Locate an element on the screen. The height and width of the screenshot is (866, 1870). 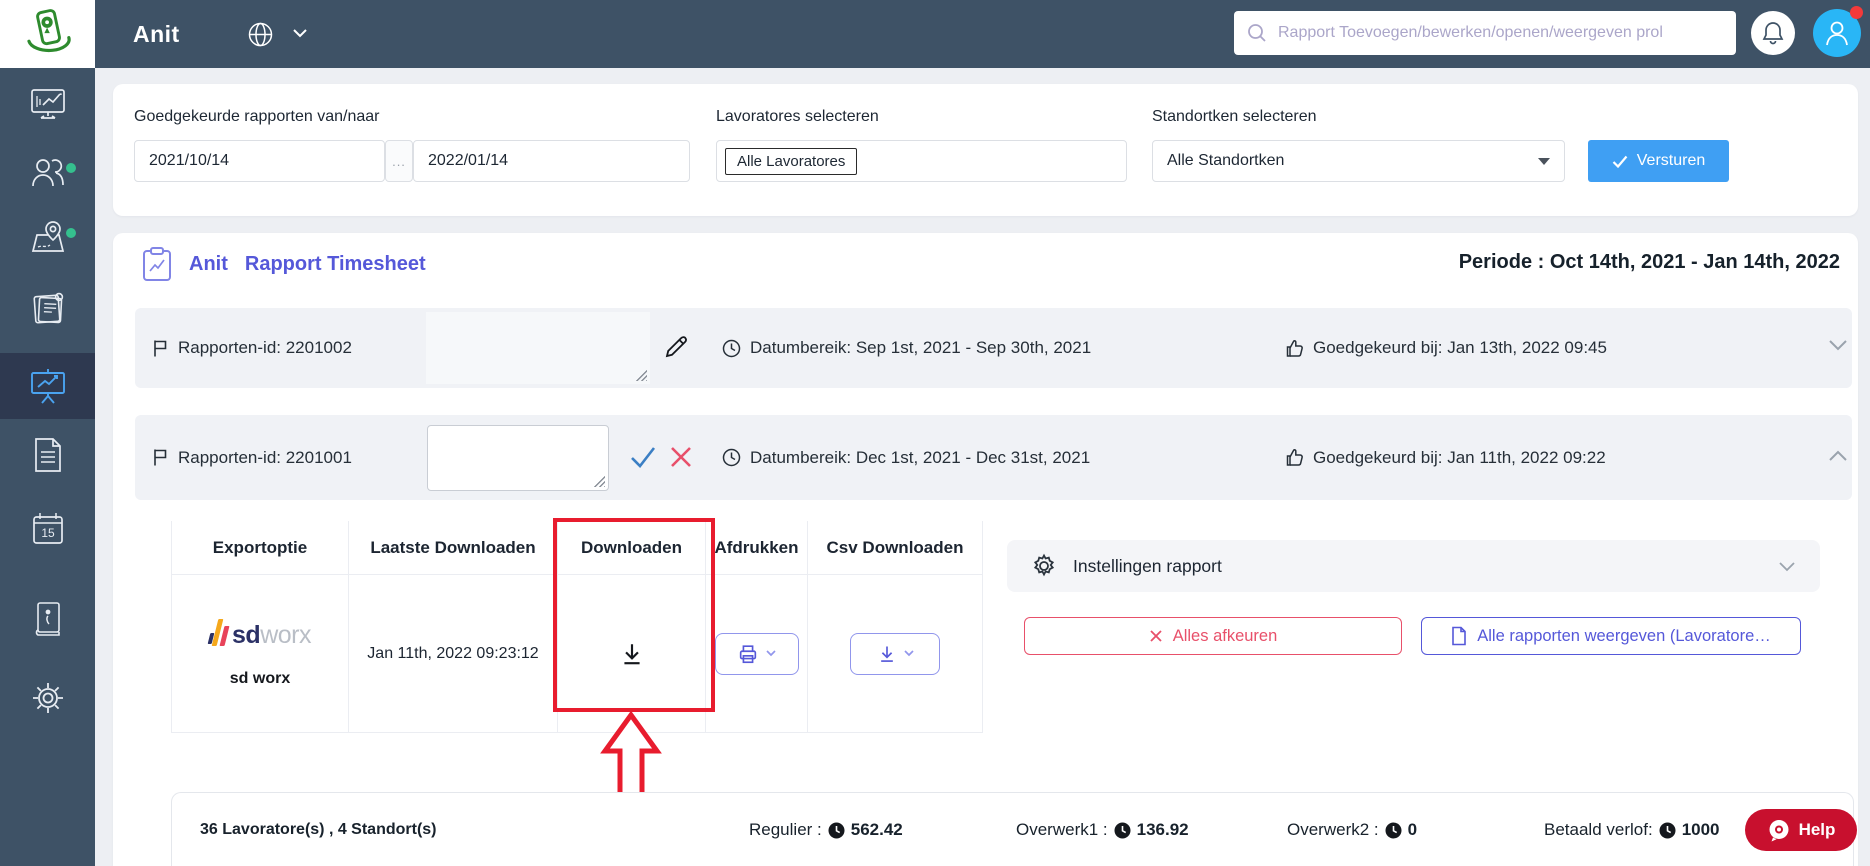
csv-download-cell is located at coordinates (895, 653).